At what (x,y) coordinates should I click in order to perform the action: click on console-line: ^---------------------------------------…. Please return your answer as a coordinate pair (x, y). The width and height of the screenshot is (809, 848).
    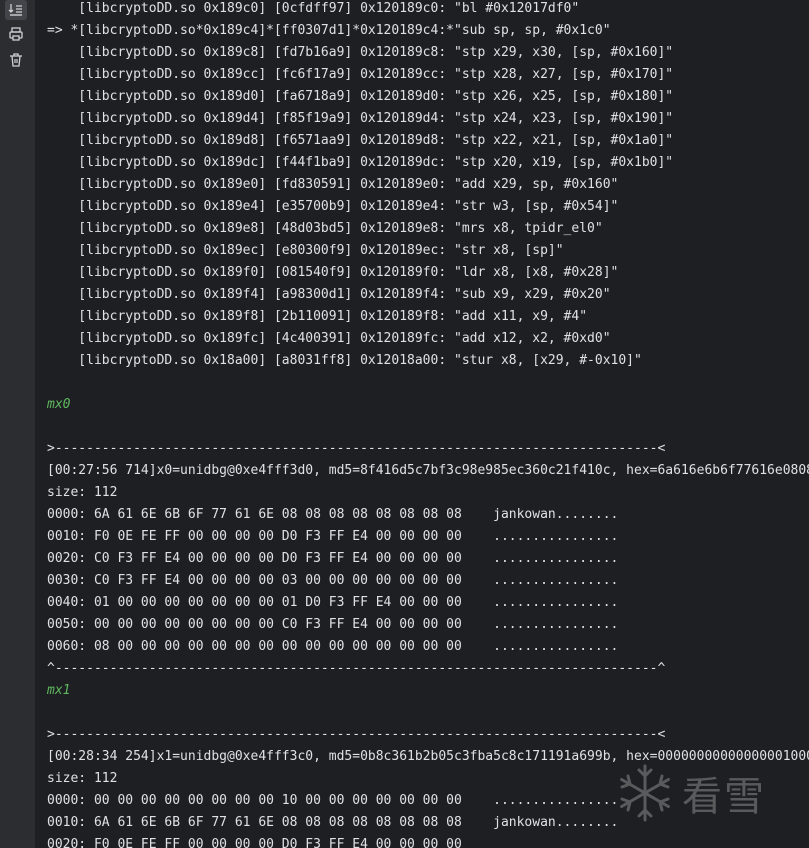
    Looking at the image, I should click on (356, 668).